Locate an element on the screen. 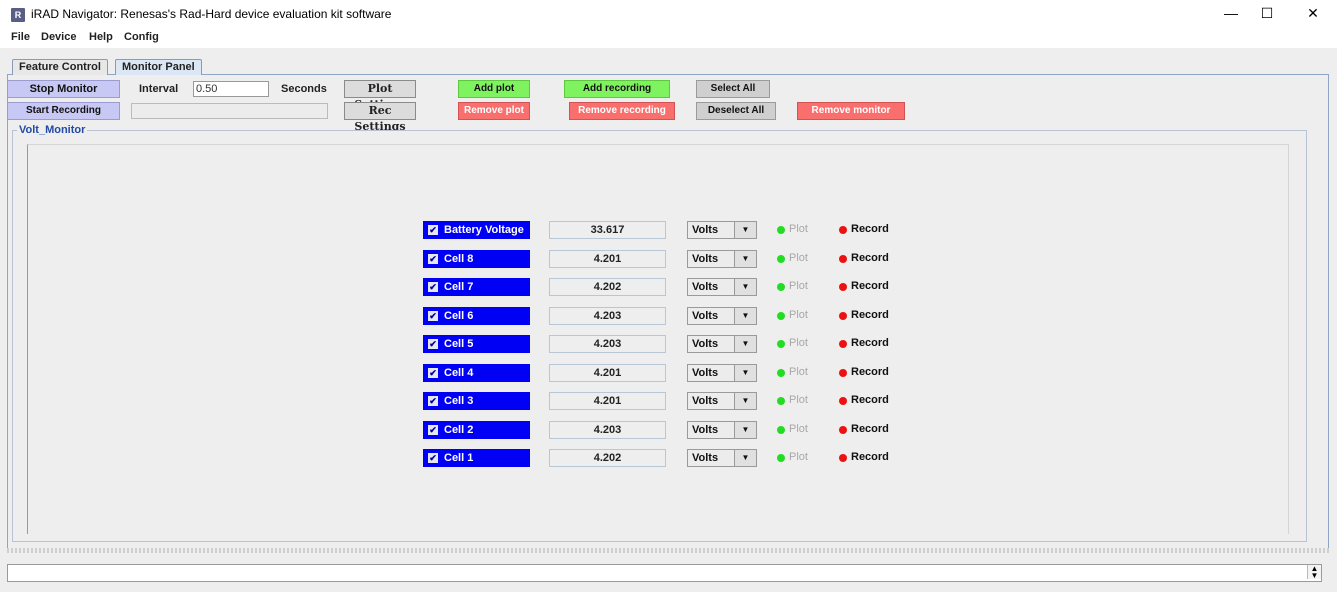  monitor-checkbox: ✔ Cell 7 is located at coordinates (476, 287).